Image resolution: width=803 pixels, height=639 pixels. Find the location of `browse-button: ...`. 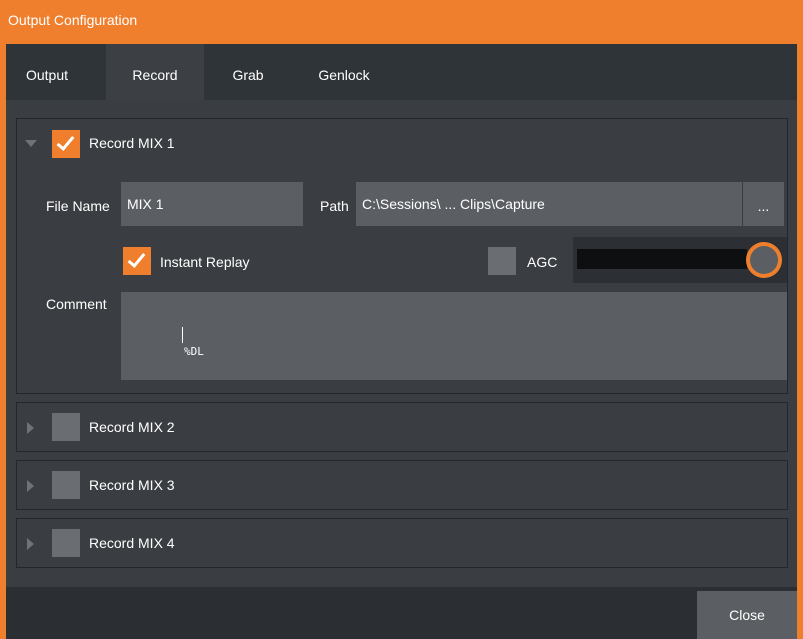

browse-button: ... is located at coordinates (763, 204).